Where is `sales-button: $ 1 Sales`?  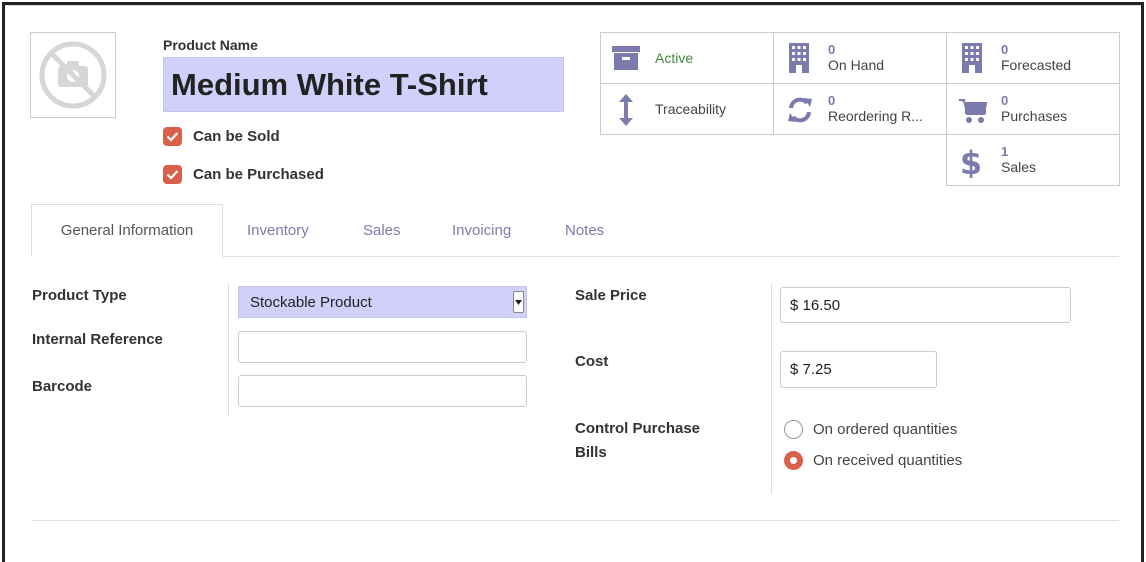
sales-button: $ 1 Sales is located at coordinates (1033, 160).